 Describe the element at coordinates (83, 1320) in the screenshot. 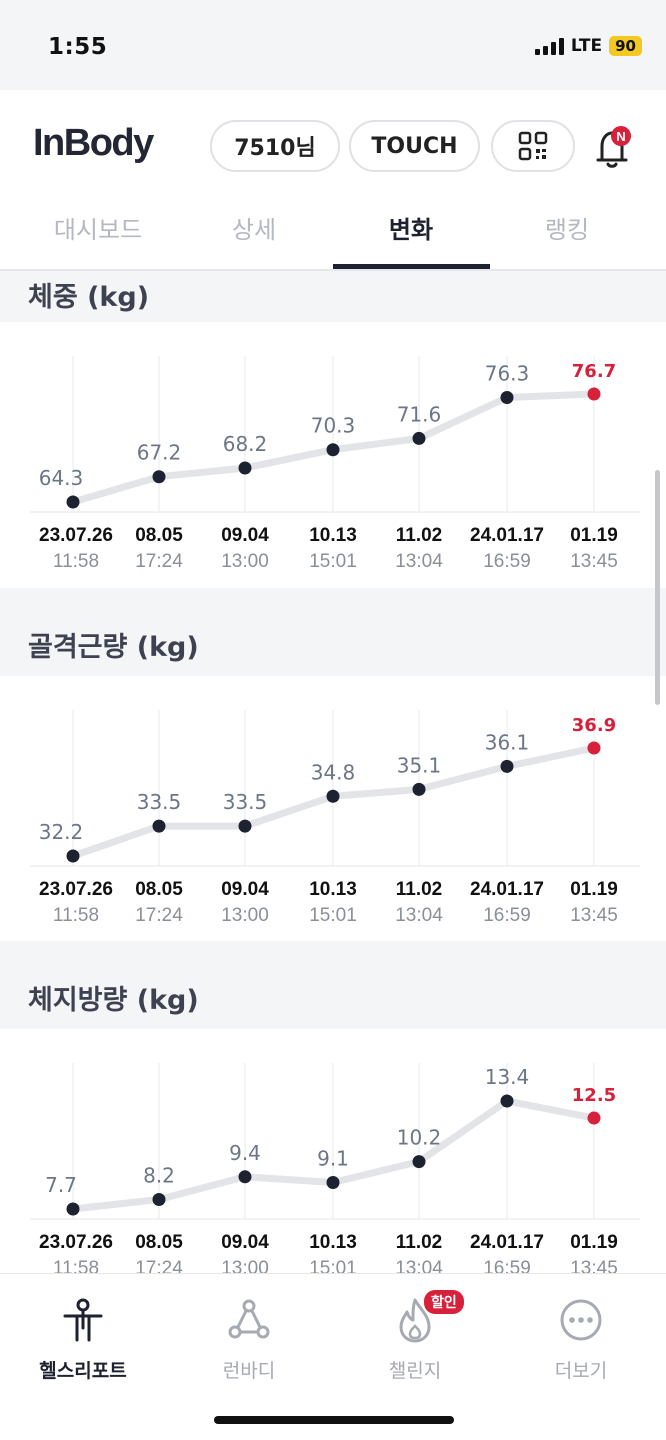

I see `person-report-icon` at that location.